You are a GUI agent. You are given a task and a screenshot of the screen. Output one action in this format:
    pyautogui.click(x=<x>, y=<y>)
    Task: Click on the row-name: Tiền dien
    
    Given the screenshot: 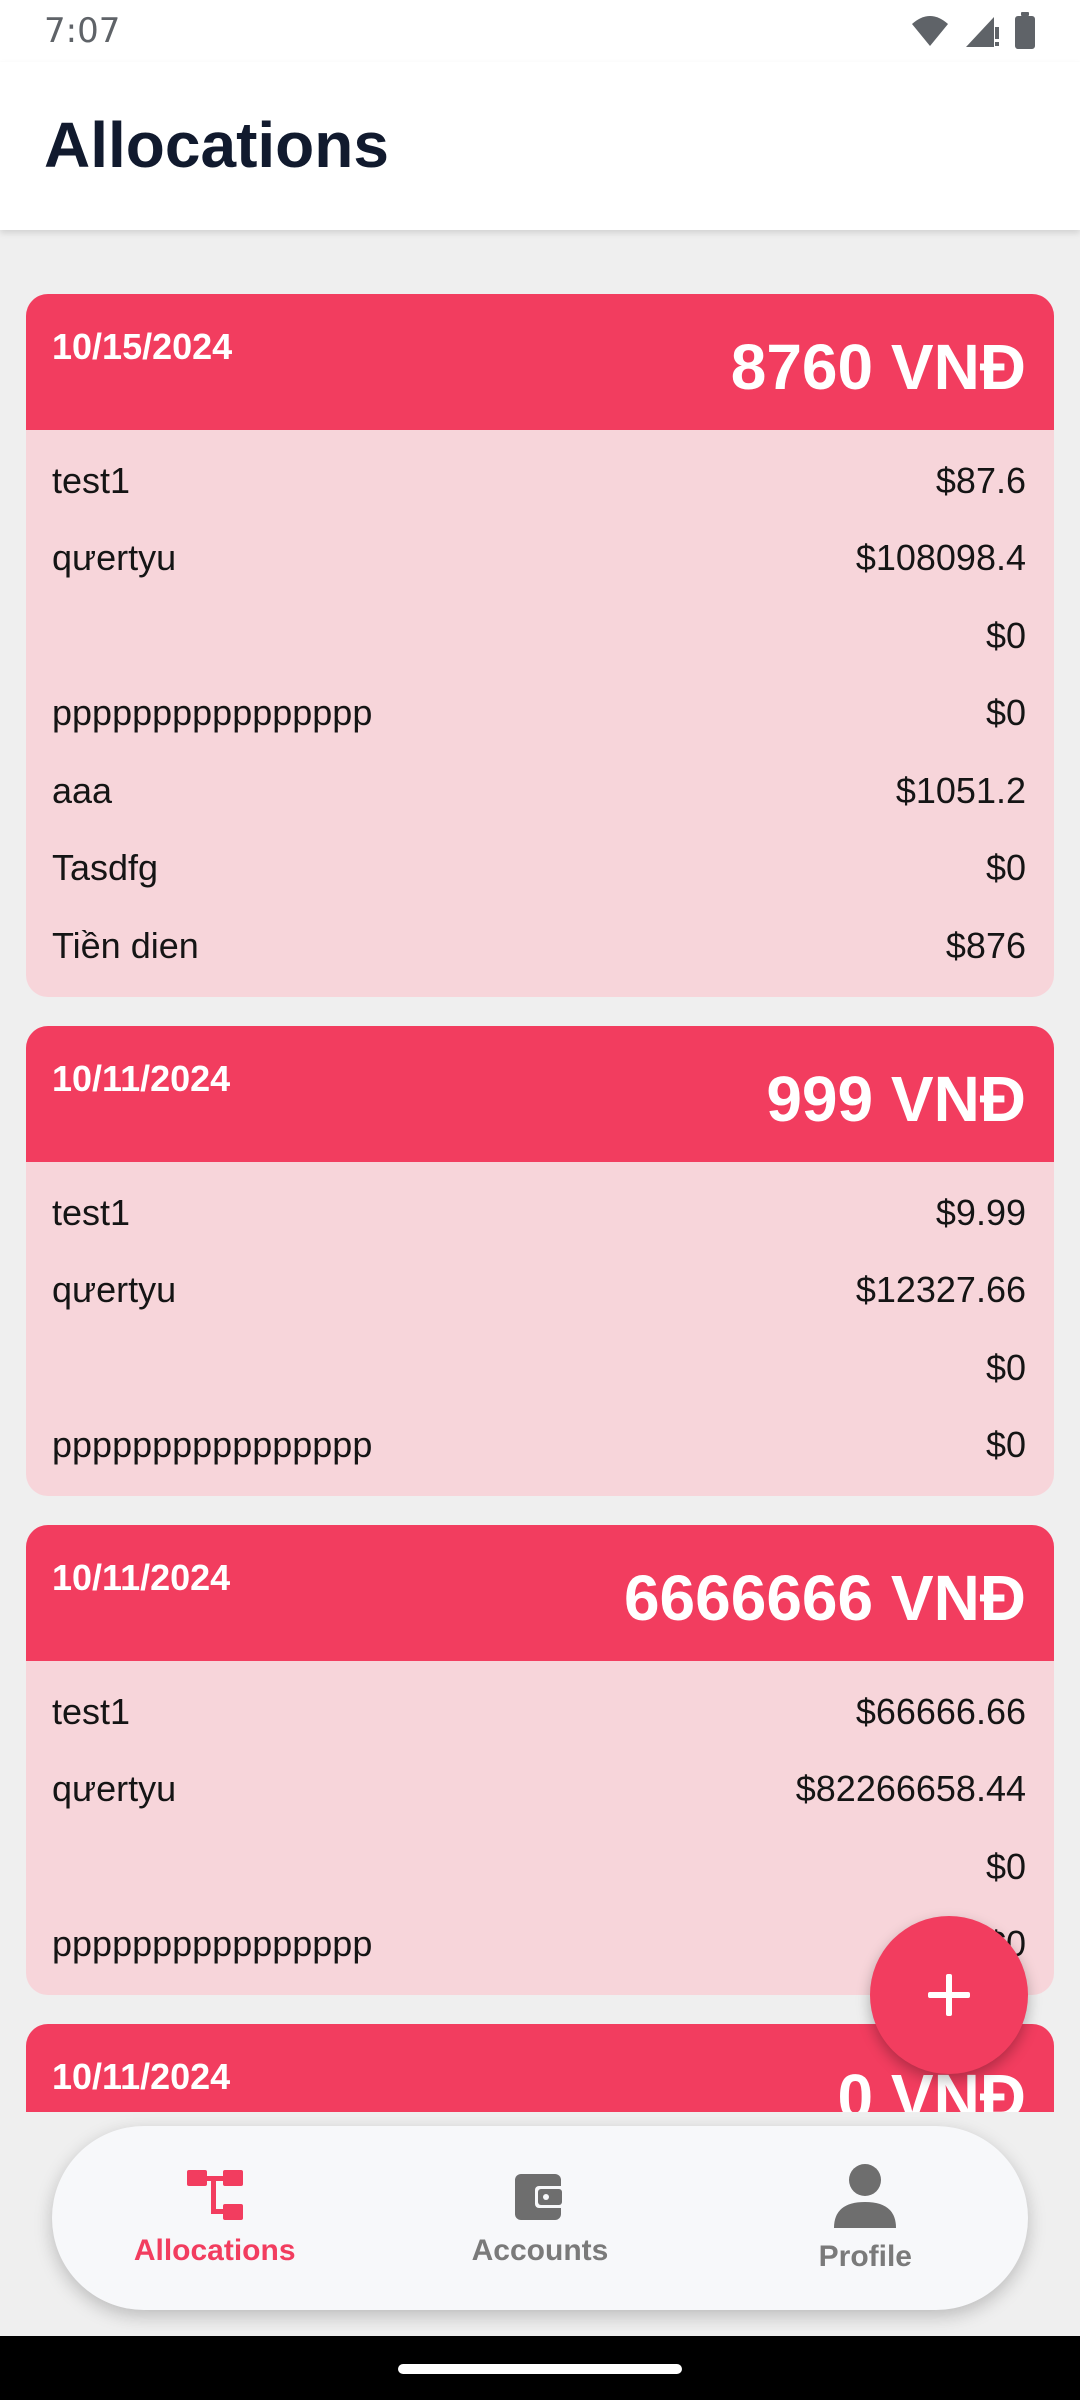 What is the action you would take?
    pyautogui.click(x=125, y=945)
    